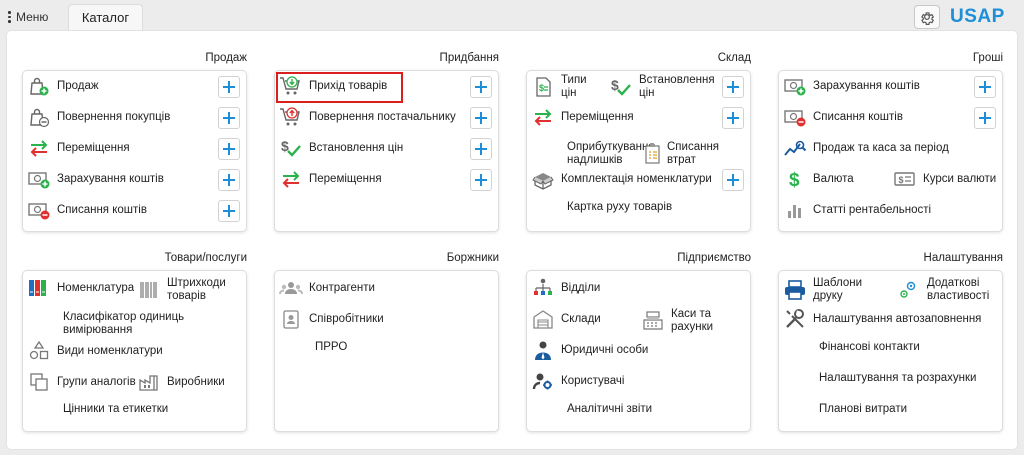  I want to click on item-label: Переміщення, so click(597, 116).